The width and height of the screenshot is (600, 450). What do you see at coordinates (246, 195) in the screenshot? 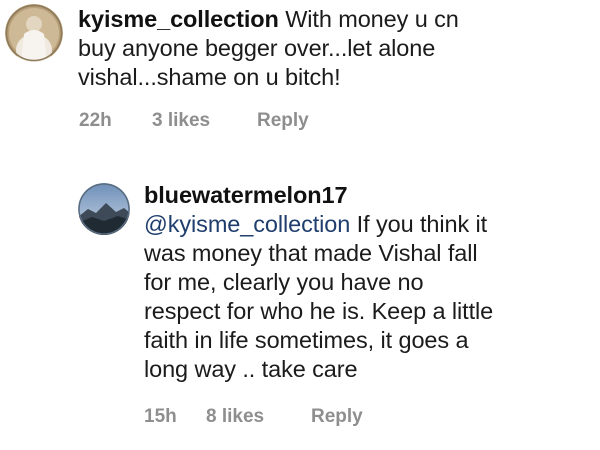
I see `username-link: bluewatermelon17` at bounding box center [246, 195].